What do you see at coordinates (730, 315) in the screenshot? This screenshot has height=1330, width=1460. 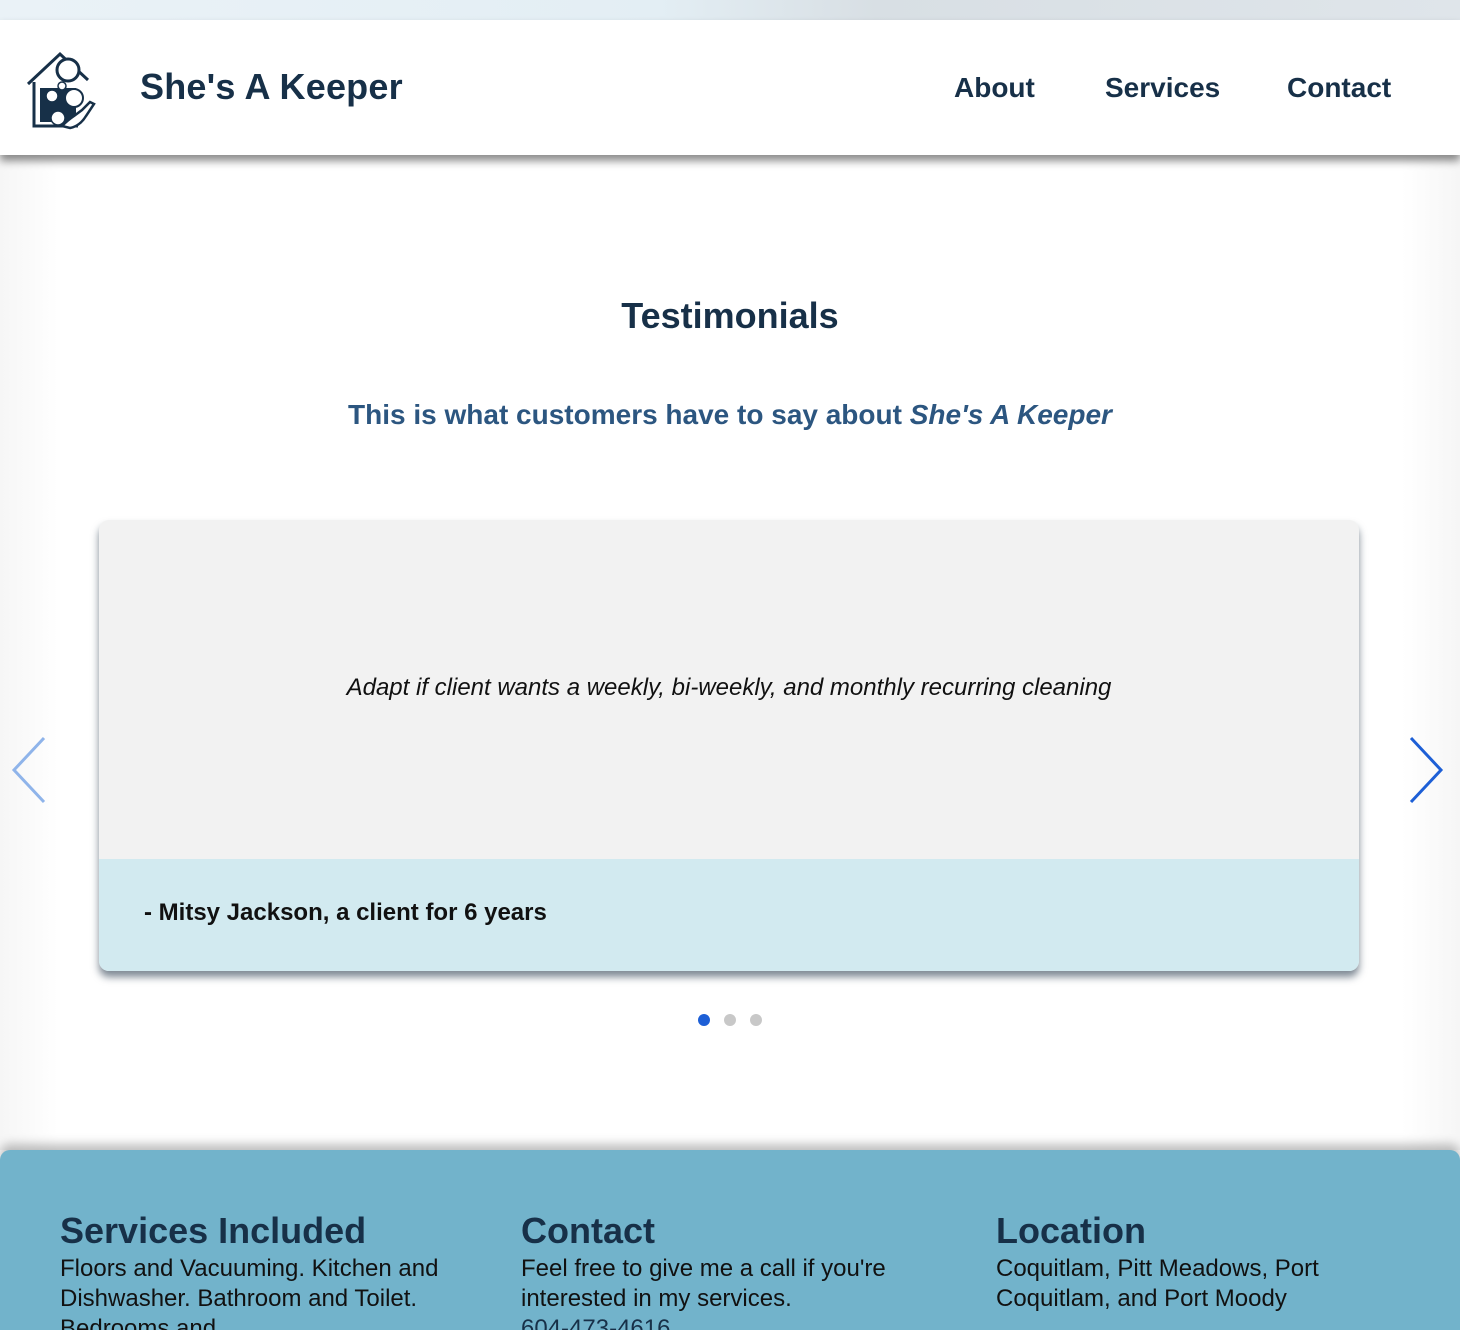 I see `section-title: Testimonials` at bounding box center [730, 315].